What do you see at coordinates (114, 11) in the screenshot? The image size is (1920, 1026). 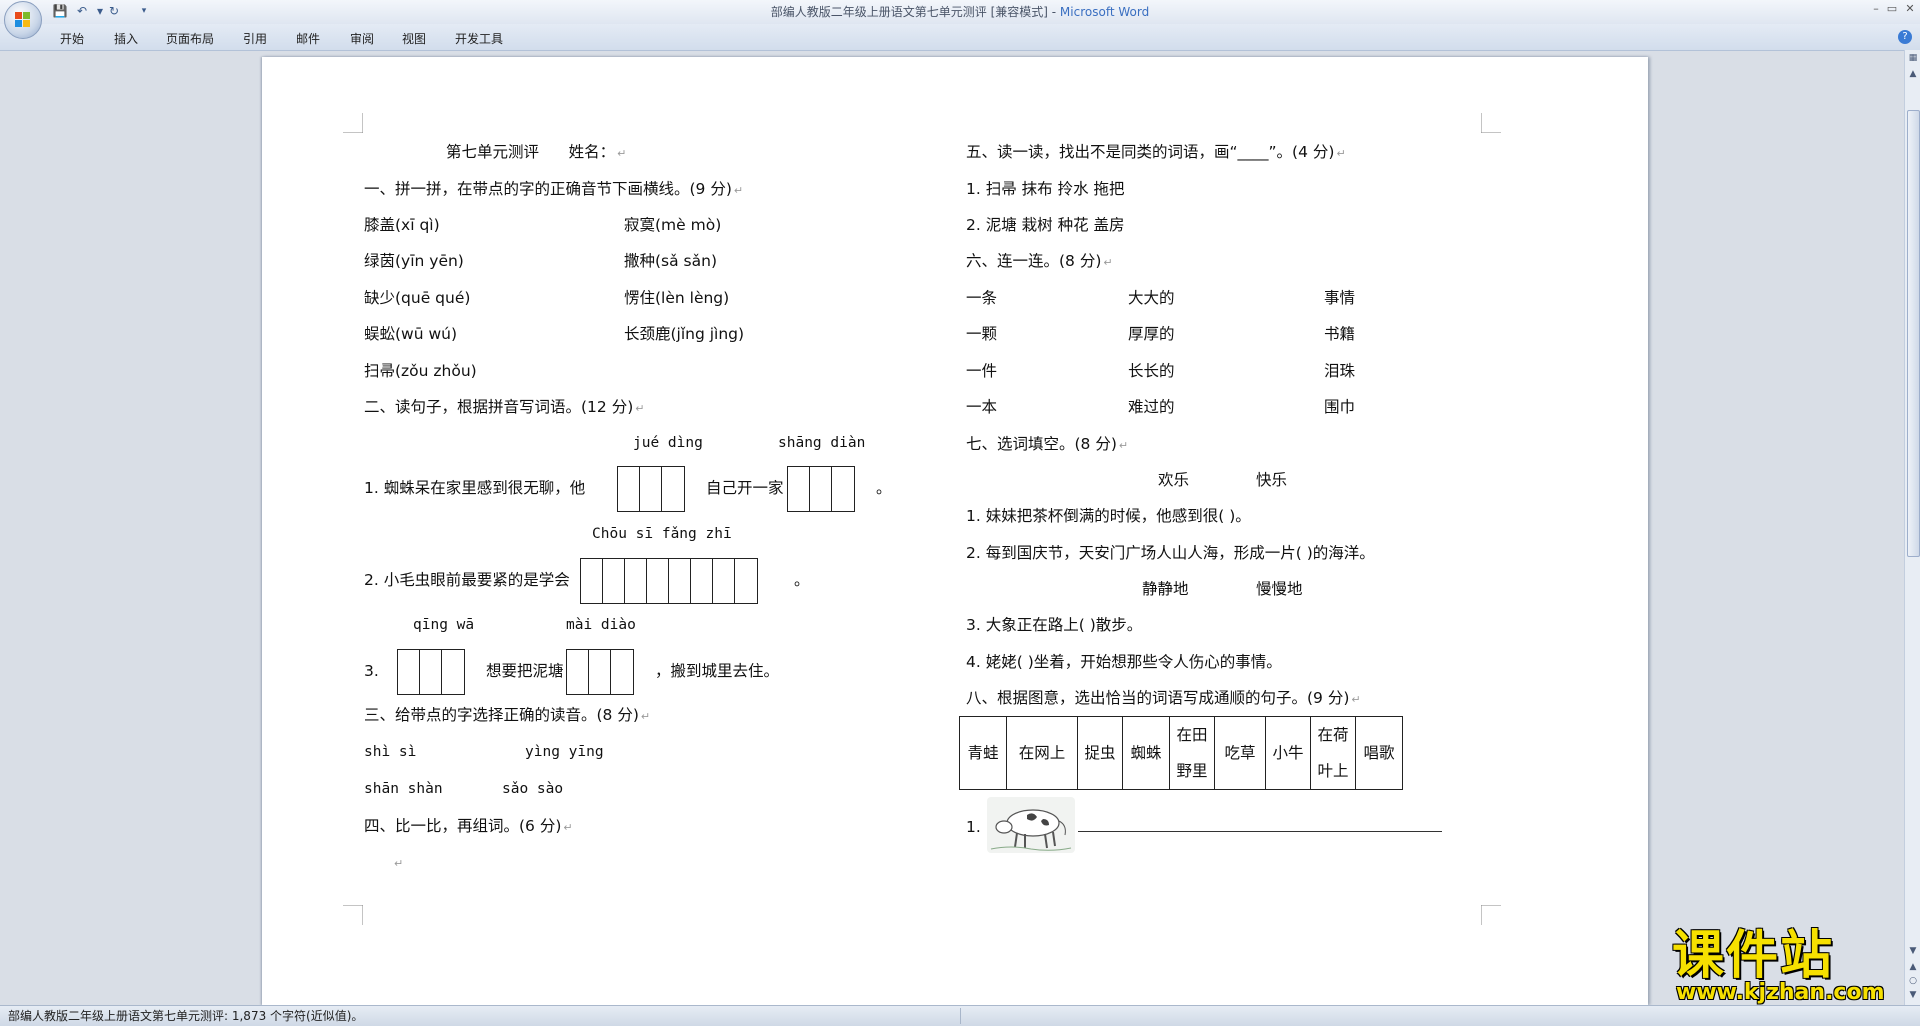 I see `redo-icon: ↻` at bounding box center [114, 11].